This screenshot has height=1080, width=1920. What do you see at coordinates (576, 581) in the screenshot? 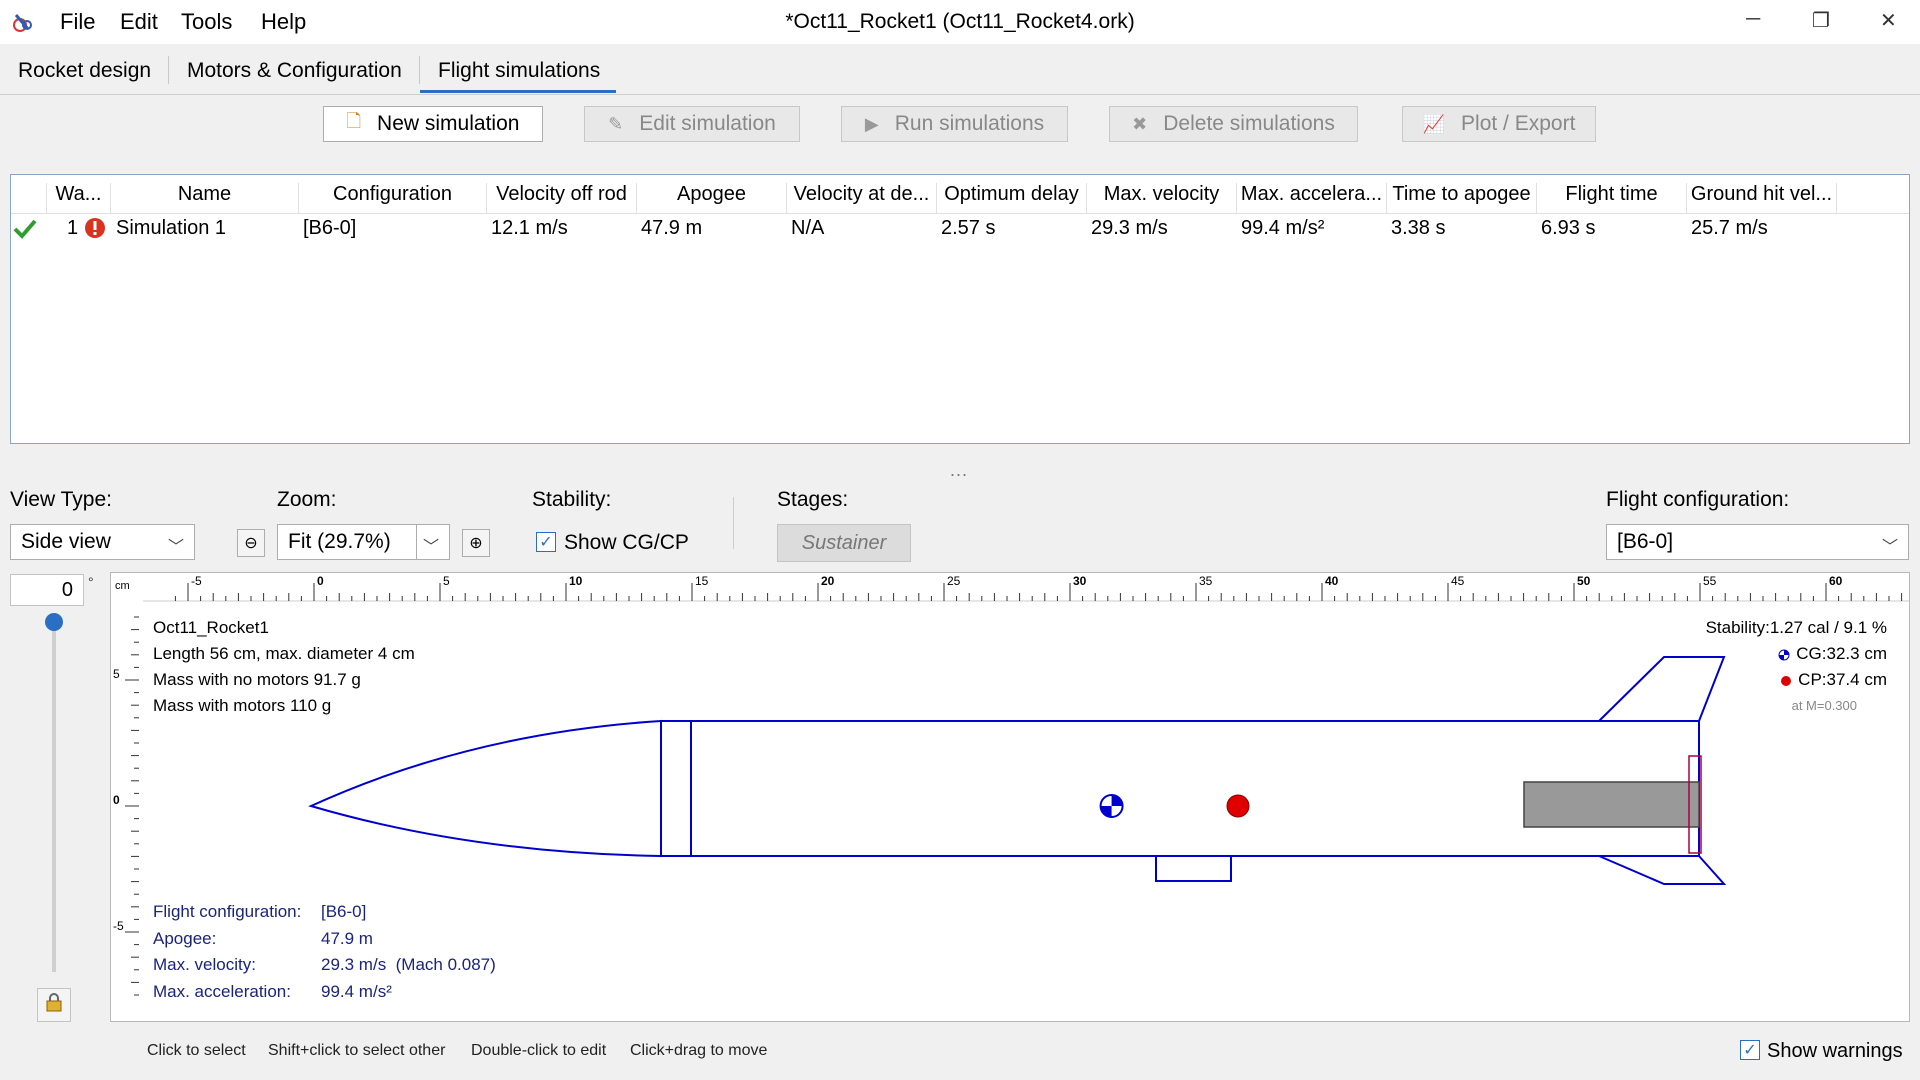
I see `ruler-label-x: 10` at bounding box center [576, 581].